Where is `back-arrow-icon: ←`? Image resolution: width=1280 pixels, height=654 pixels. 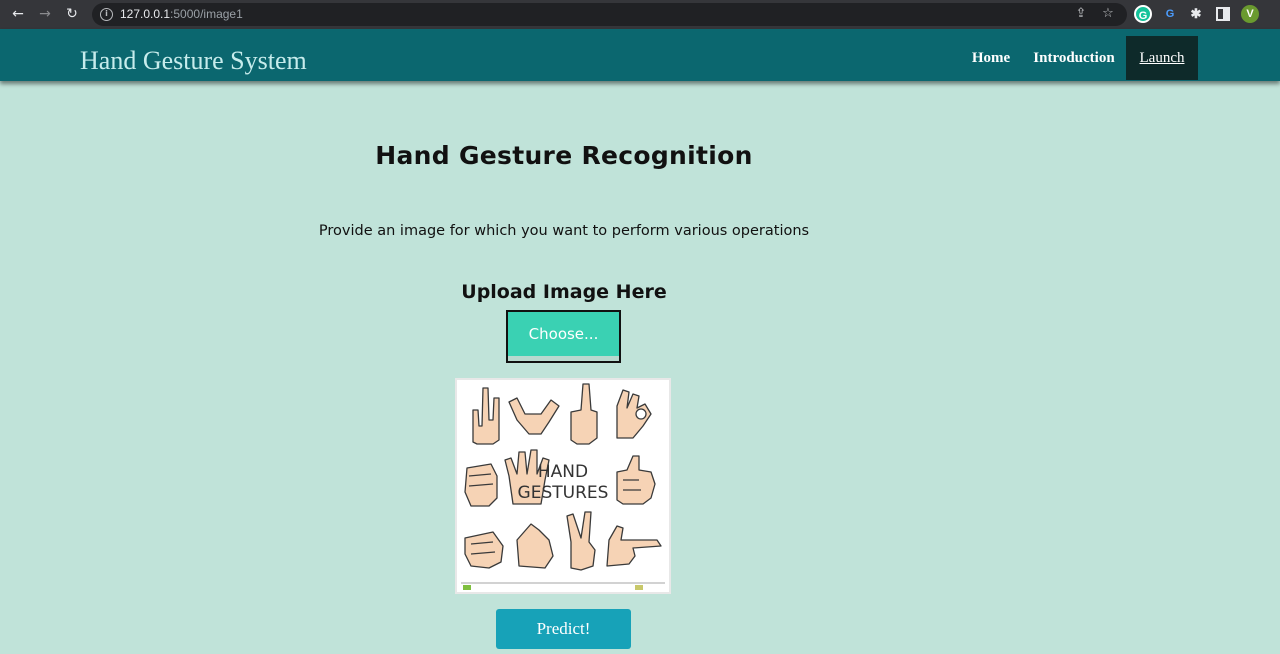 back-arrow-icon: ← is located at coordinates (18, 14).